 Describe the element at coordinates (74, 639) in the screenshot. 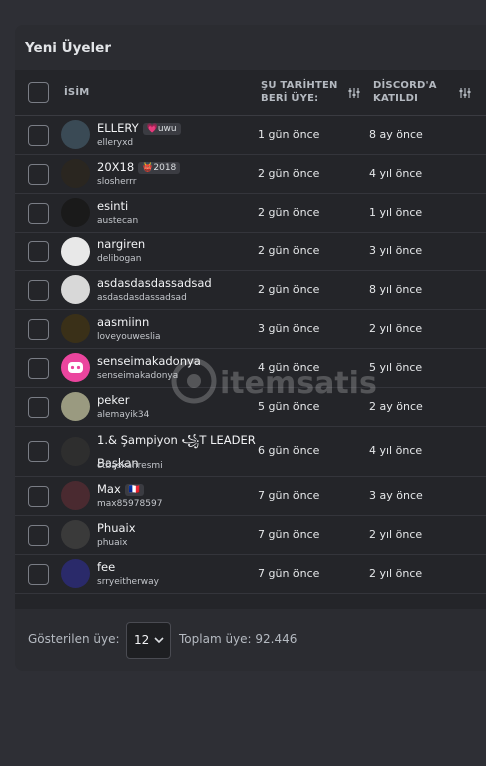

I see `shown-members-label: Gösterilen üye:` at that location.